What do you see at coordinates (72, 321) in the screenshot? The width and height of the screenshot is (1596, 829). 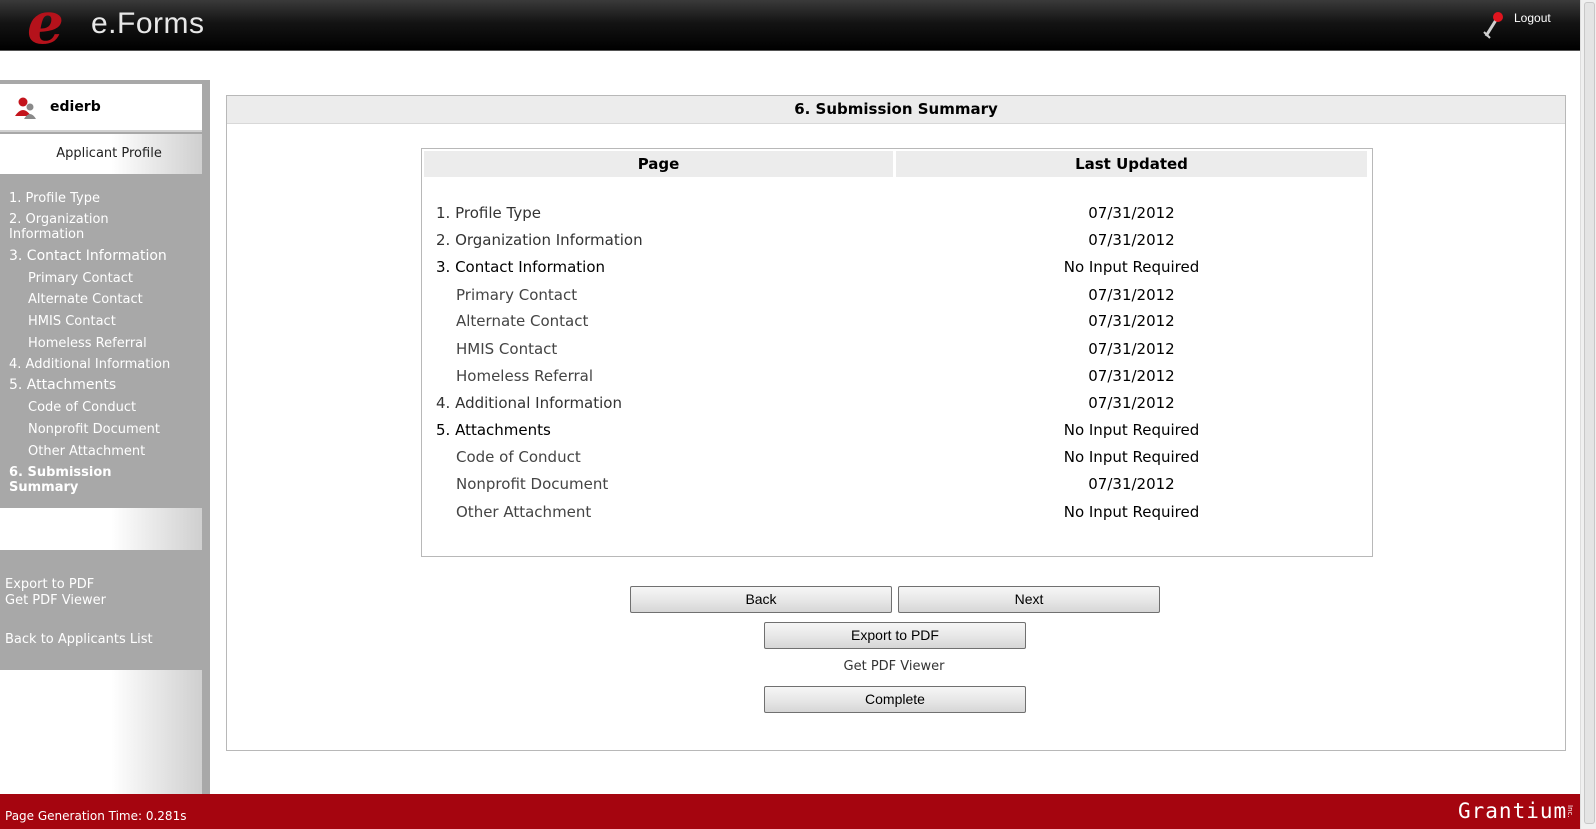 I see `sidebar-item-hmis-contact: HMIS Contact` at bounding box center [72, 321].